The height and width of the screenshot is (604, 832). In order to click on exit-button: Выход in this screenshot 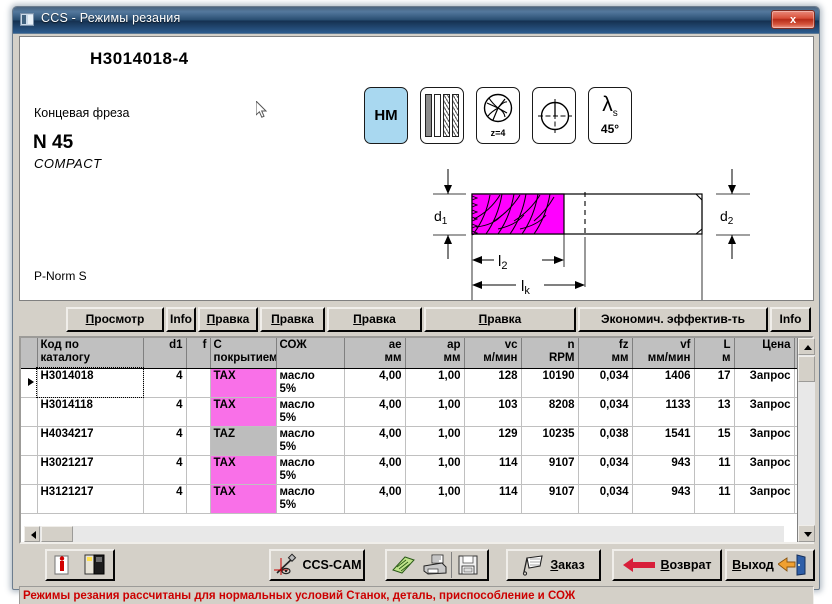, I will do `click(770, 565)`.